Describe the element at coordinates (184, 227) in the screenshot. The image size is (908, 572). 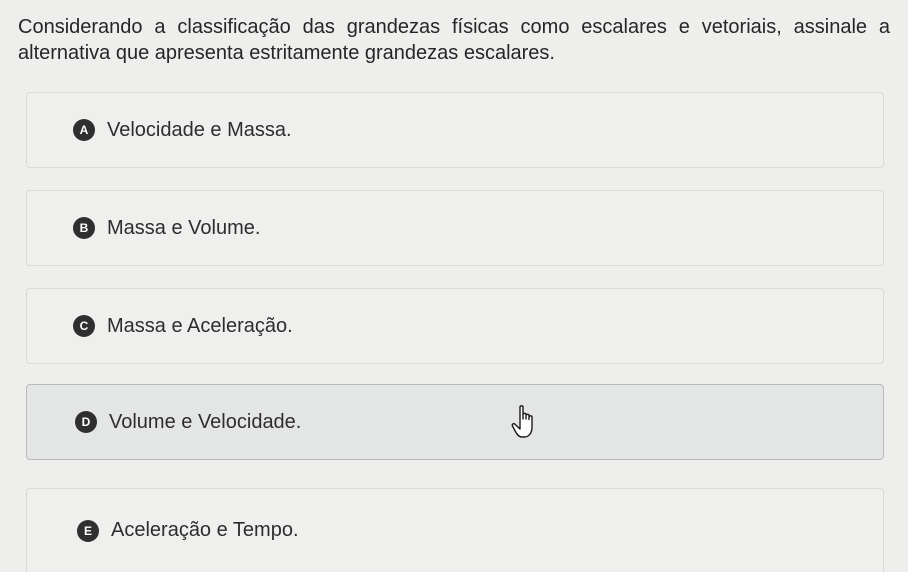
I see `option-label: Massa e Volume.` at that location.